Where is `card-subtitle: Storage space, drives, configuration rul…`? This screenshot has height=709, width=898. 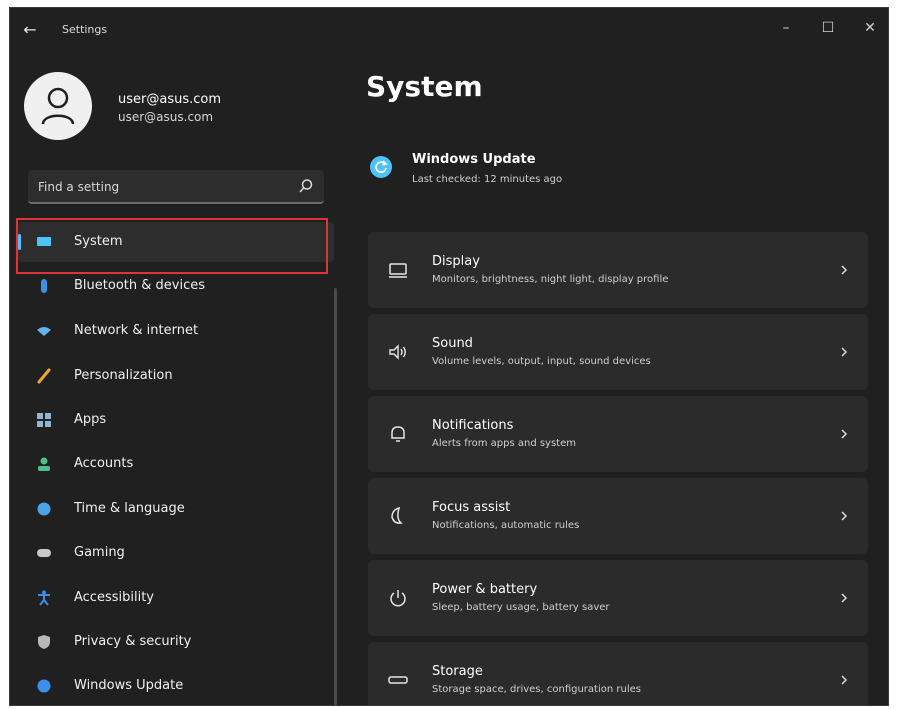 card-subtitle: Storage space, drives, configuration rul… is located at coordinates (536, 689).